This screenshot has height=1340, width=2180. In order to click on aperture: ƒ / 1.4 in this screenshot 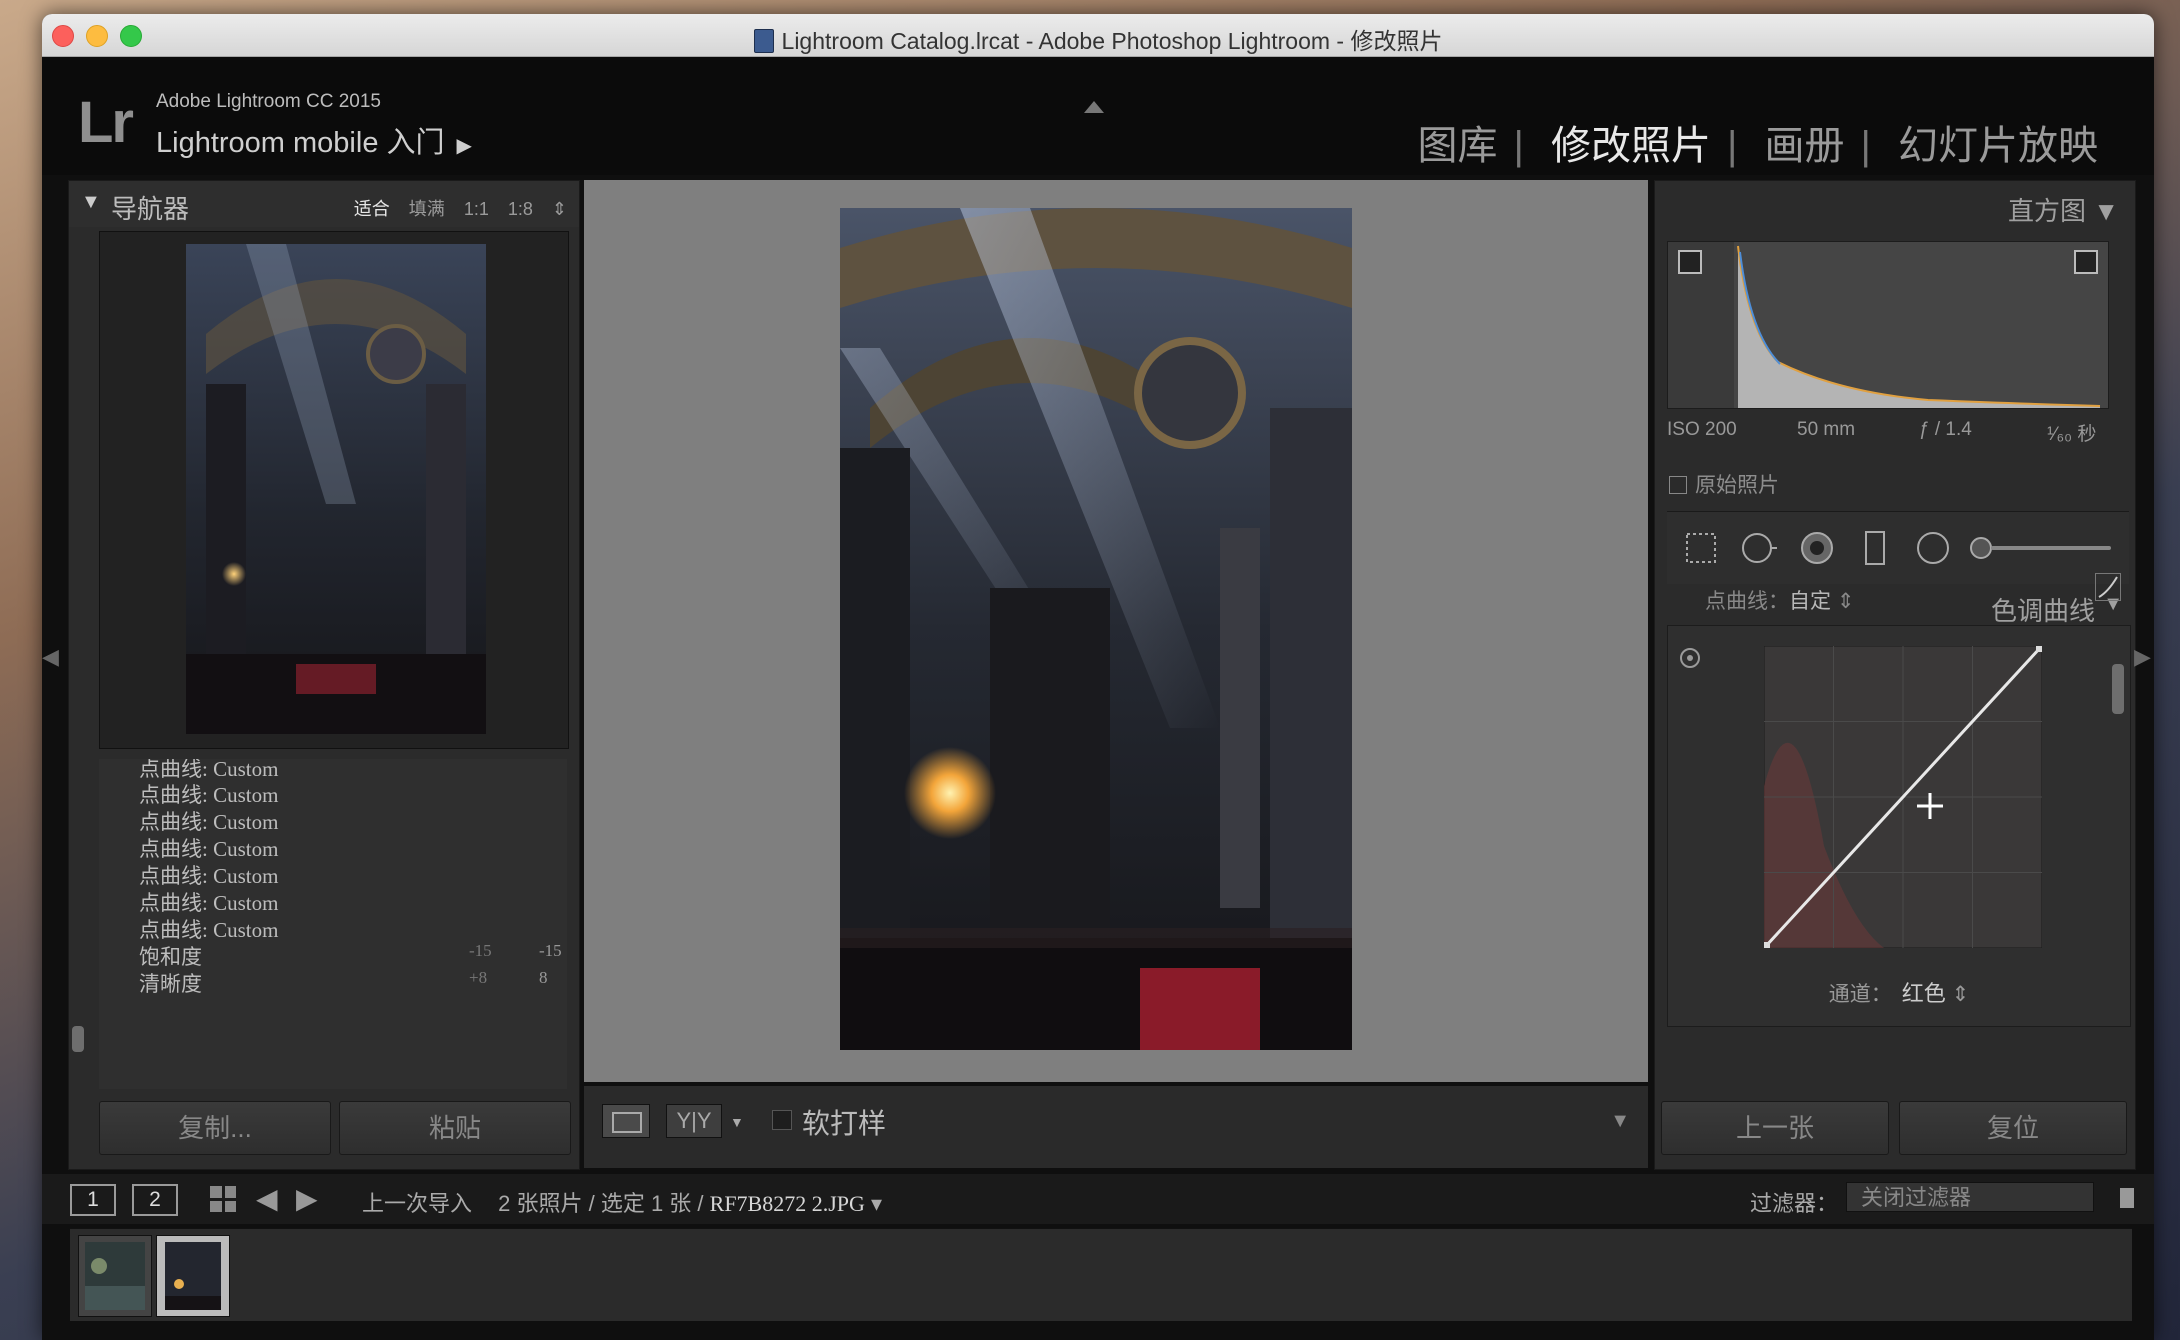, I will do `click(1945, 429)`.